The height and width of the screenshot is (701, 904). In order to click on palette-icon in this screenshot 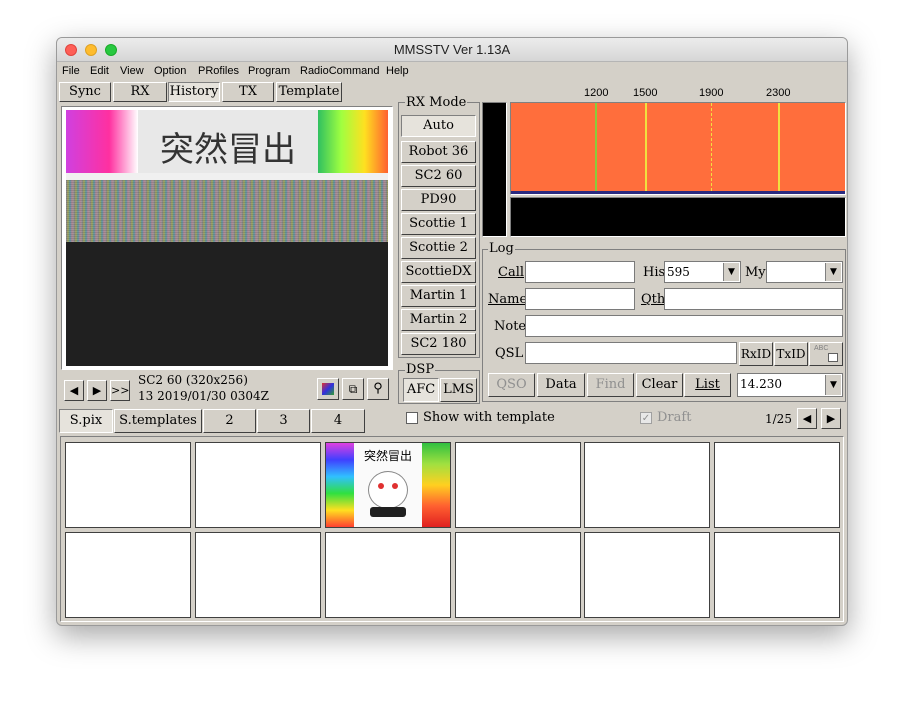, I will do `click(328, 389)`.